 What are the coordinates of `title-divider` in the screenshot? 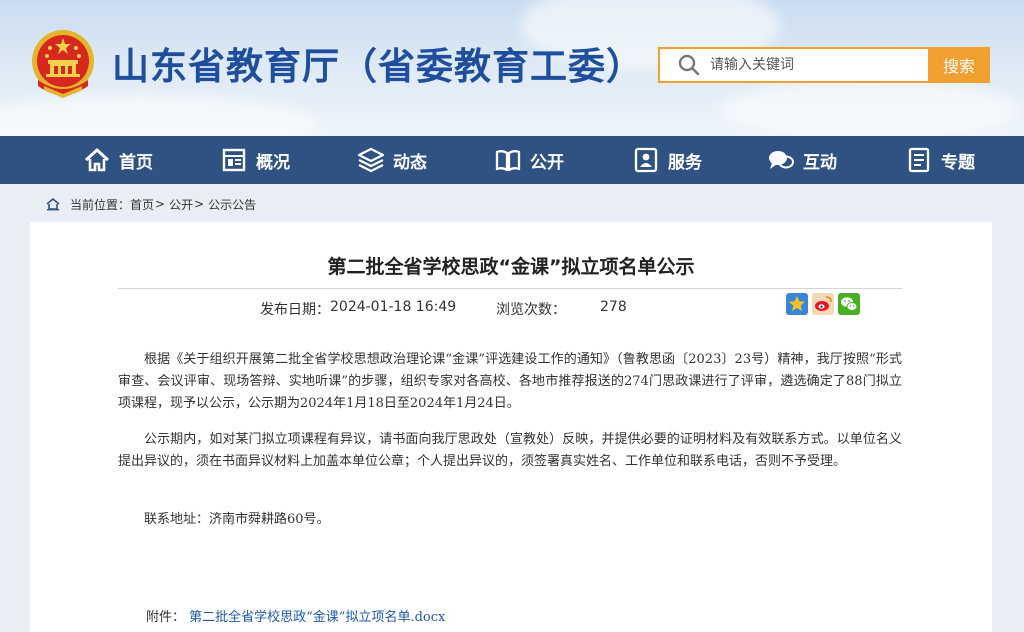 It's located at (510, 288).